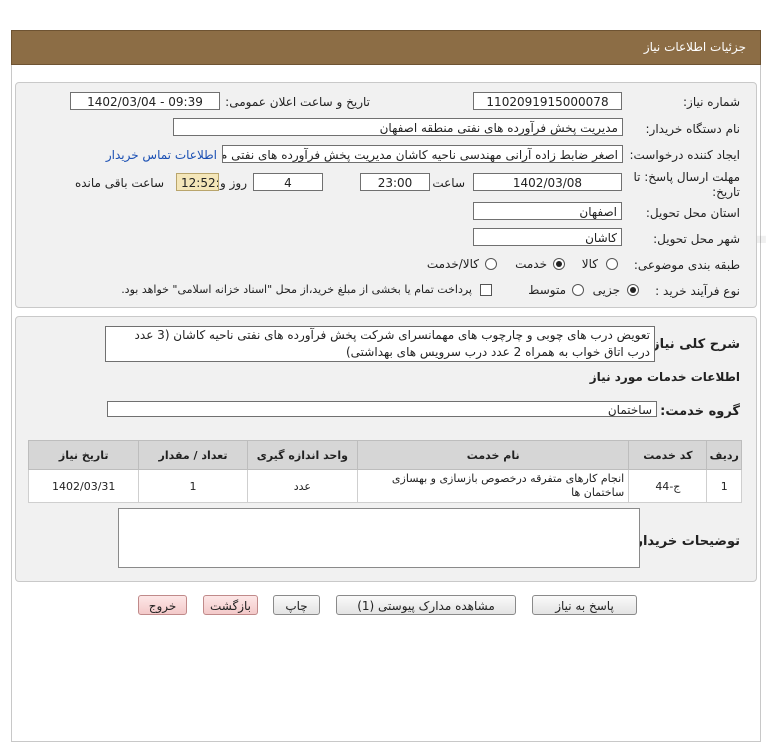  What do you see at coordinates (296, 605) in the screenshot?
I see `print-button: چاپ` at bounding box center [296, 605].